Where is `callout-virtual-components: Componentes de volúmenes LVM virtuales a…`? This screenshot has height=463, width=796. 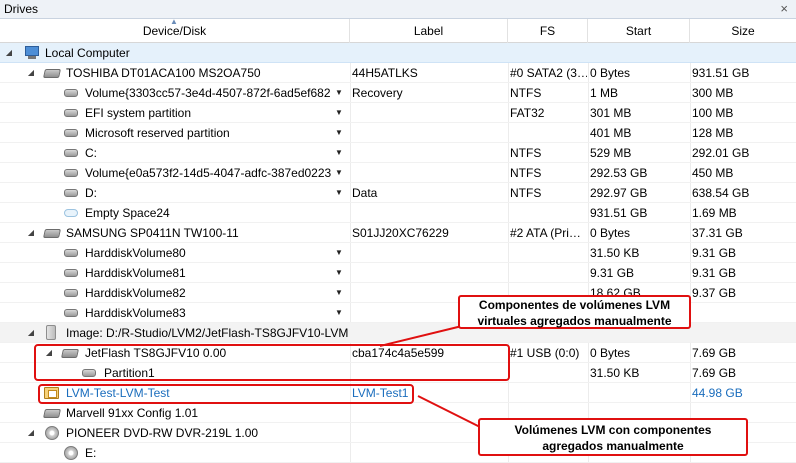 callout-virtual-components: Componentes de volúmenes LVM virtuales a… is located at coordinates (574, 312).